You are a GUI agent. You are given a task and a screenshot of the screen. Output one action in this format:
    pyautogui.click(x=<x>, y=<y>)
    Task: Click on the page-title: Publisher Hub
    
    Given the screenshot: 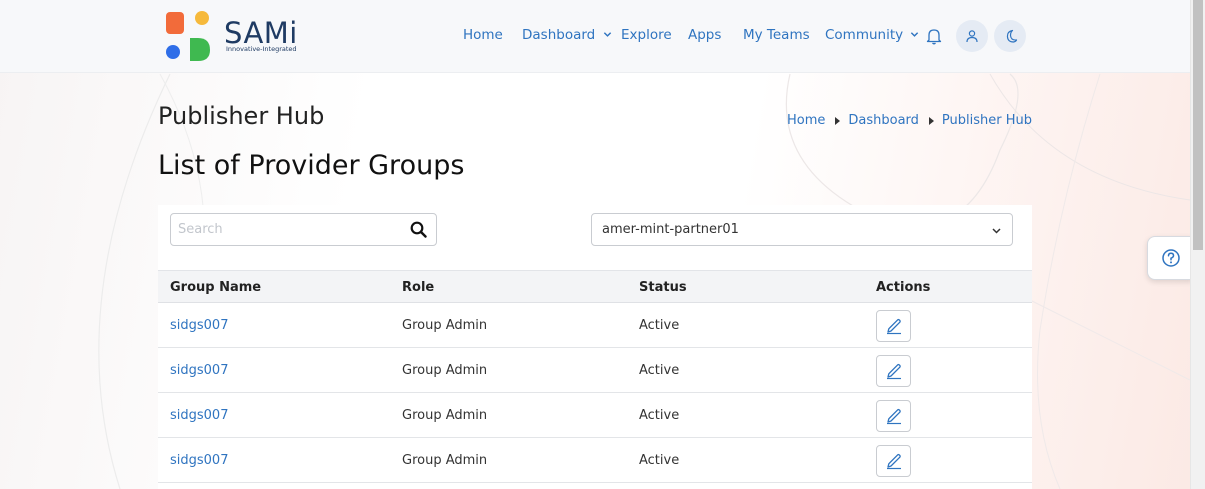 What is the action you would take?
    pyautogui.click(x=241, y=116)
    